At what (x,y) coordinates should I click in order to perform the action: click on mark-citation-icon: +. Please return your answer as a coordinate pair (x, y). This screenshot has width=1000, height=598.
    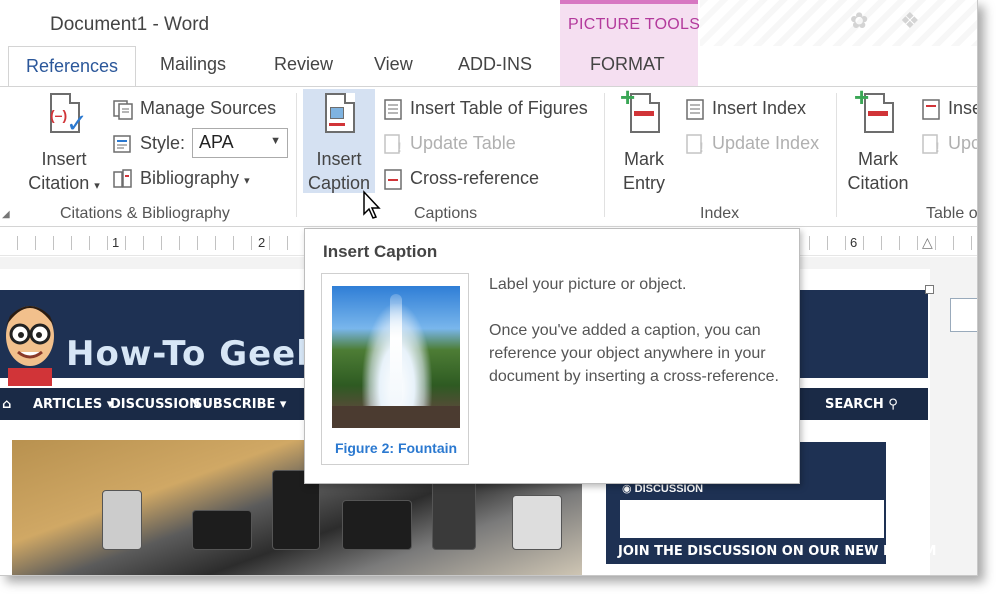
    Looking at the image, I should click on (876, 112).